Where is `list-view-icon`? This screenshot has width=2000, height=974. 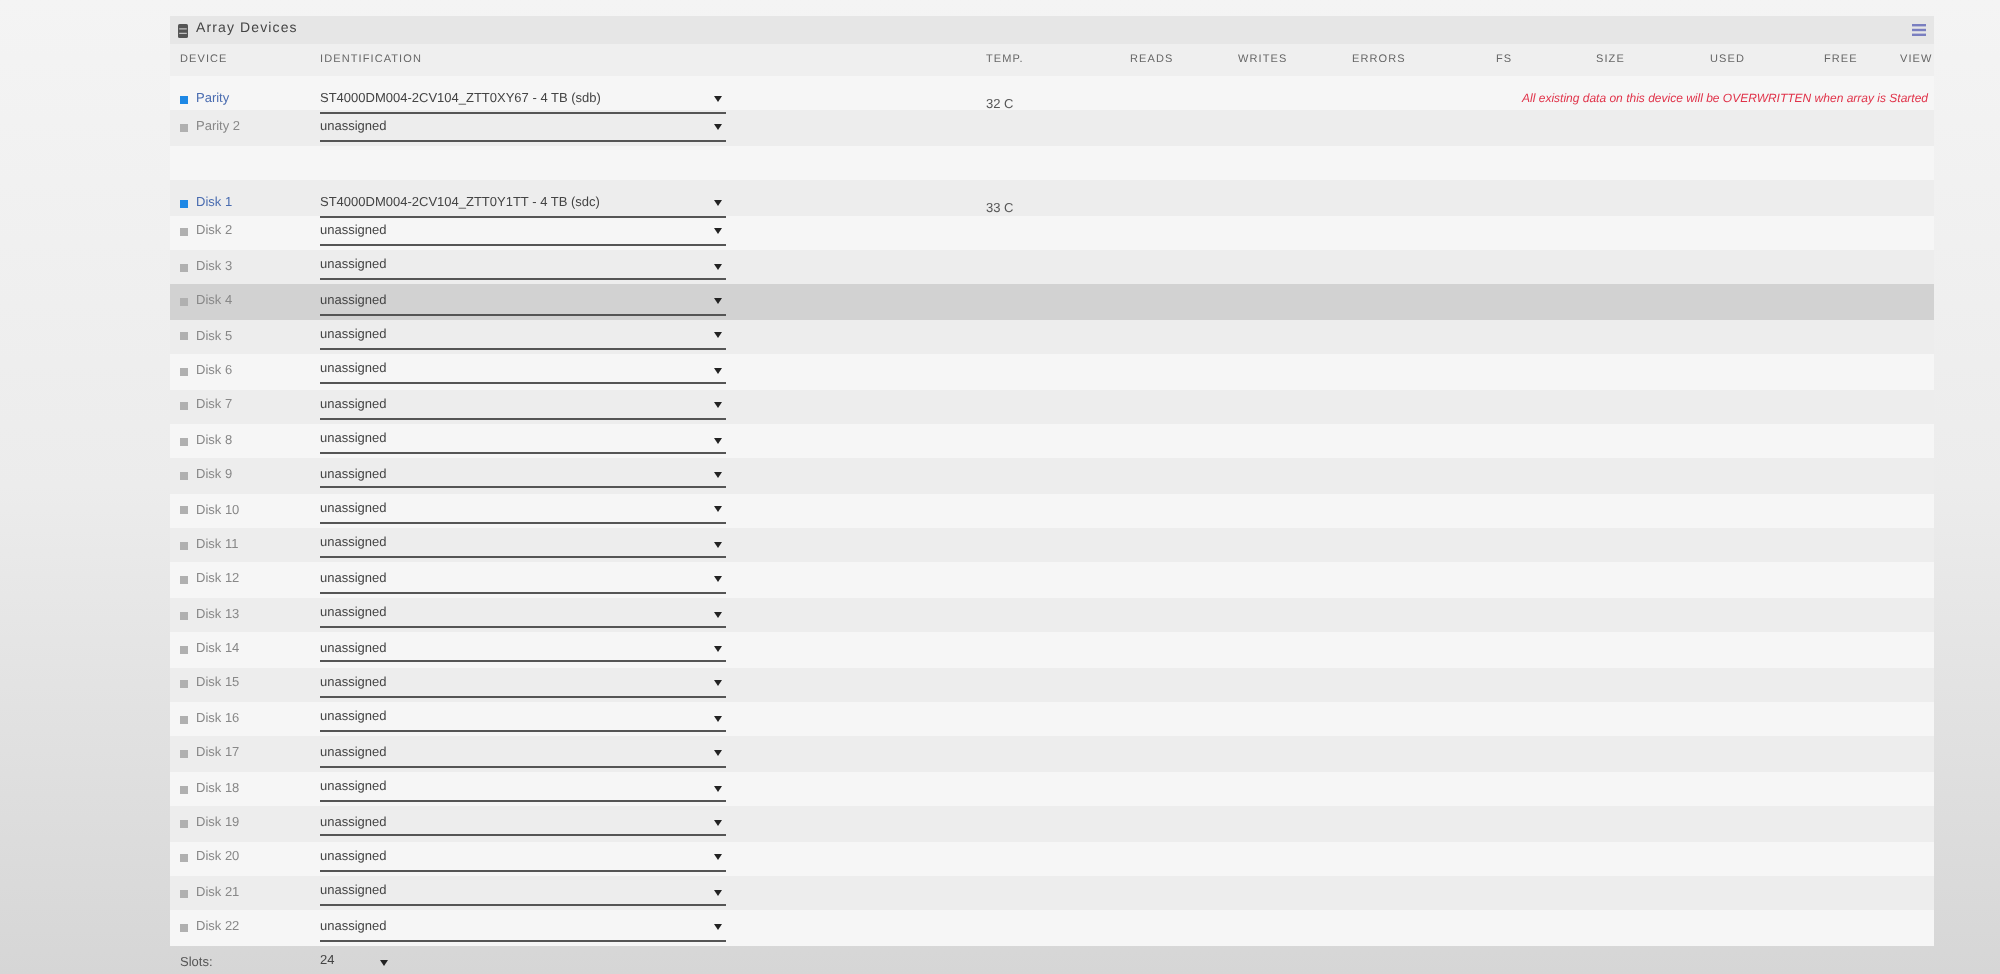 list-view-icon is located at coordinates (1919, 30).